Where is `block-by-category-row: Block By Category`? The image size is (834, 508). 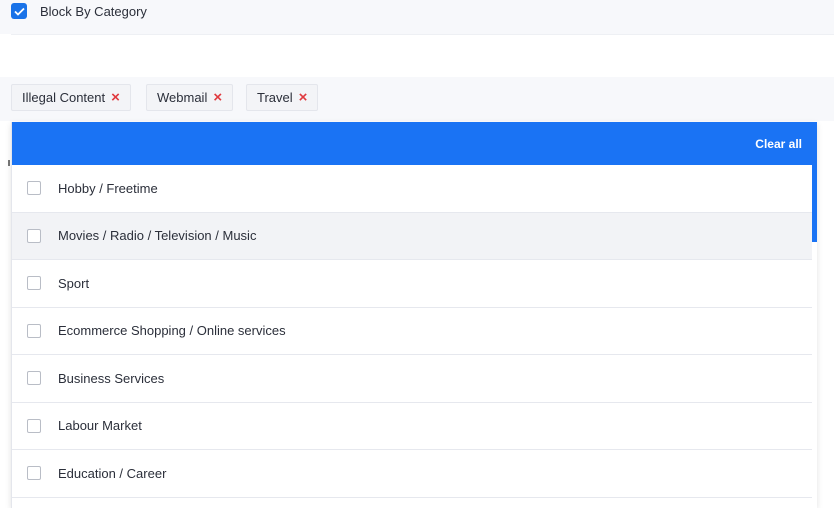 block-by-category-row: Block By Category is located at coordinates (417, 17).